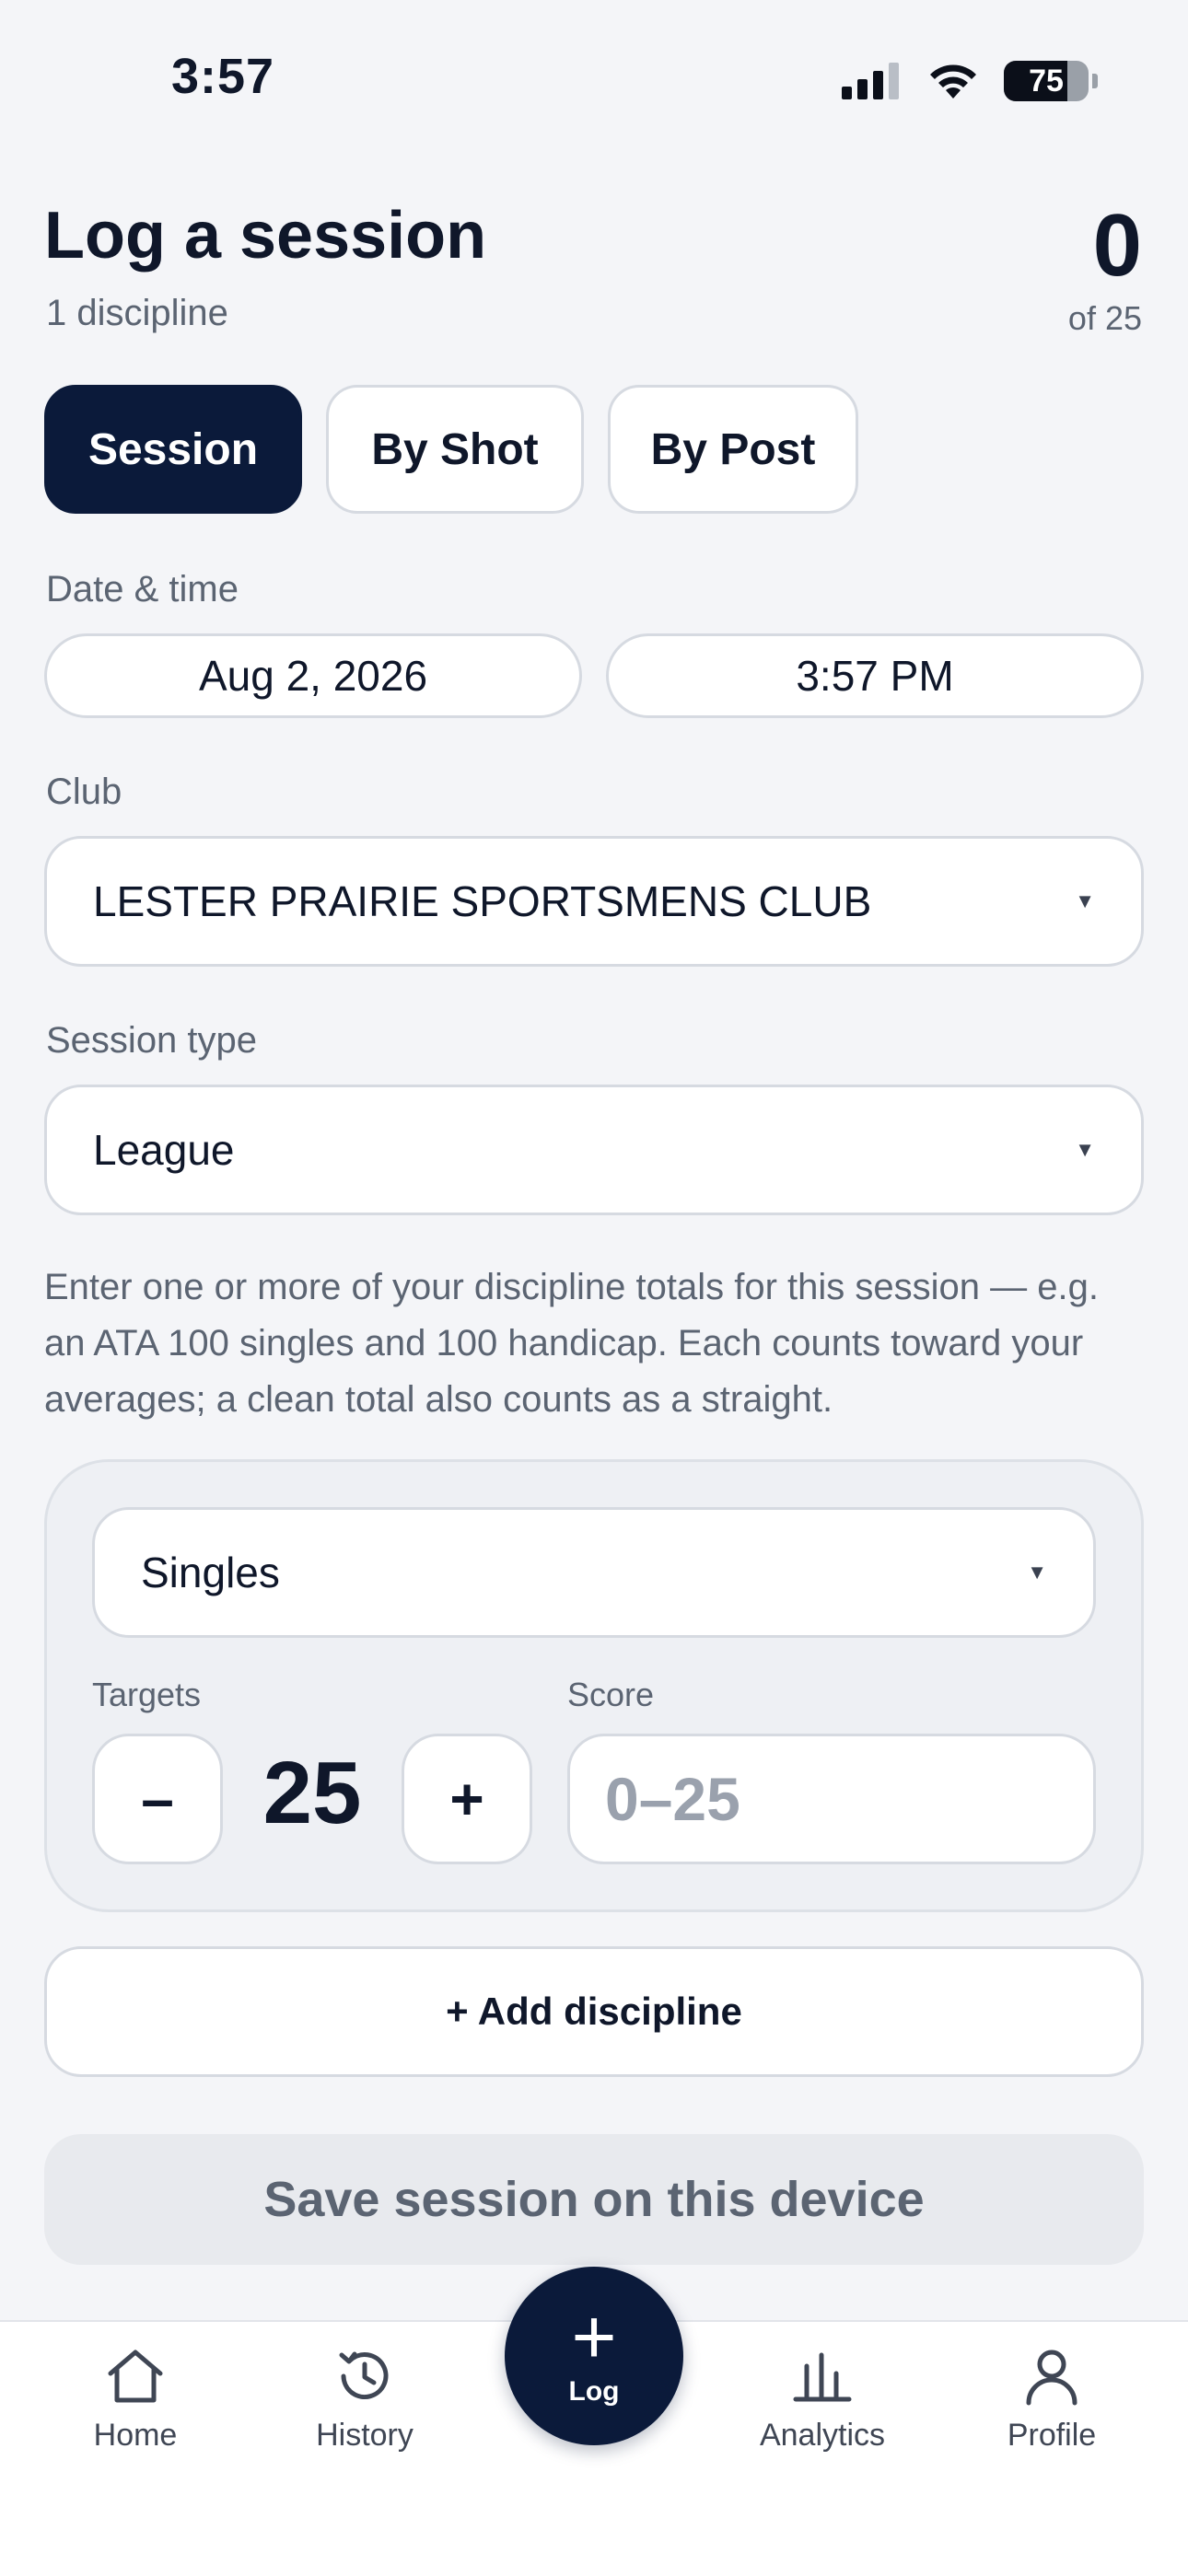  What do you see at coordinates (164, 1150) in the screenshot?
I see `session-type-select-value: League` at bounding box center [164, 1150].